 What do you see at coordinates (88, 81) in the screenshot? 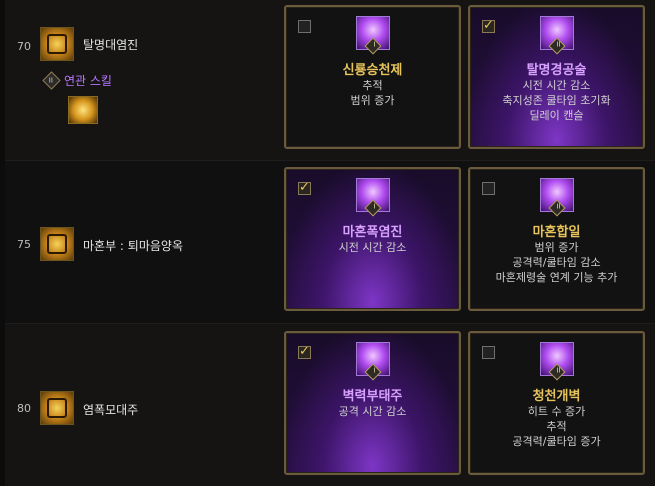
I see `related-skill-text: 연관 스킬` at bounding box center [88, 81].